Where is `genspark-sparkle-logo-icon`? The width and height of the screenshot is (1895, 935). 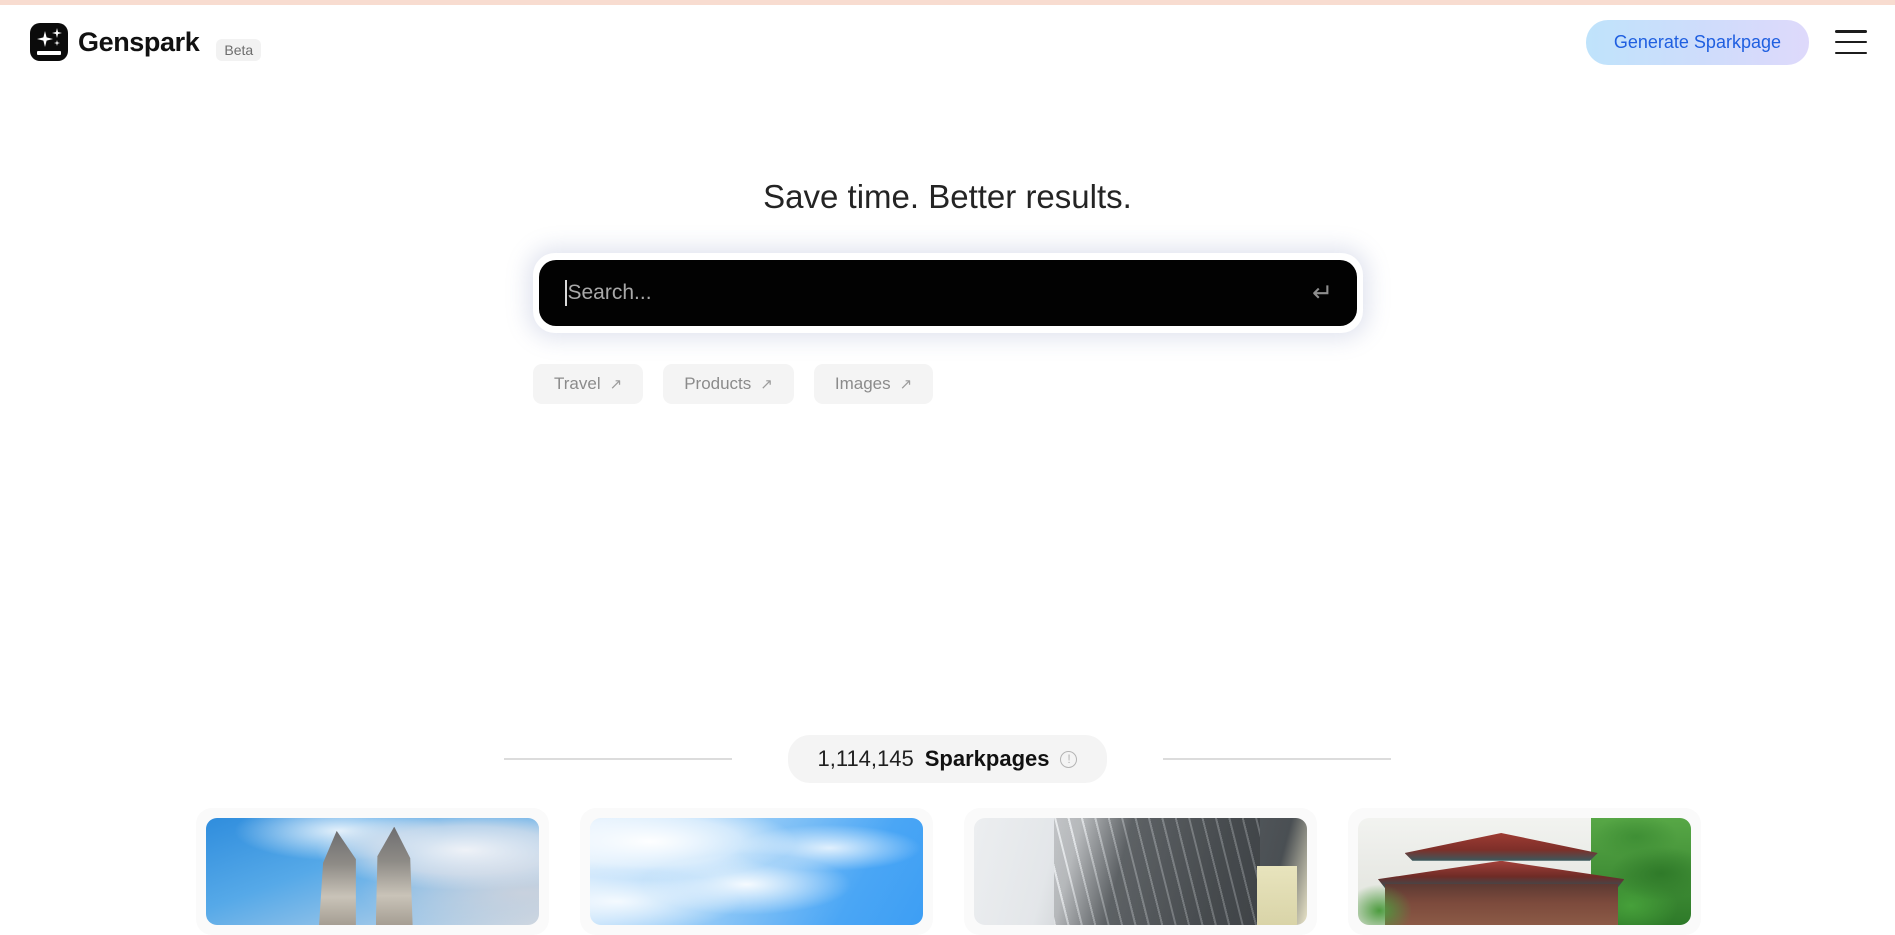
genspark-sparkle-logo-icon is located at coordinates (49, 42).